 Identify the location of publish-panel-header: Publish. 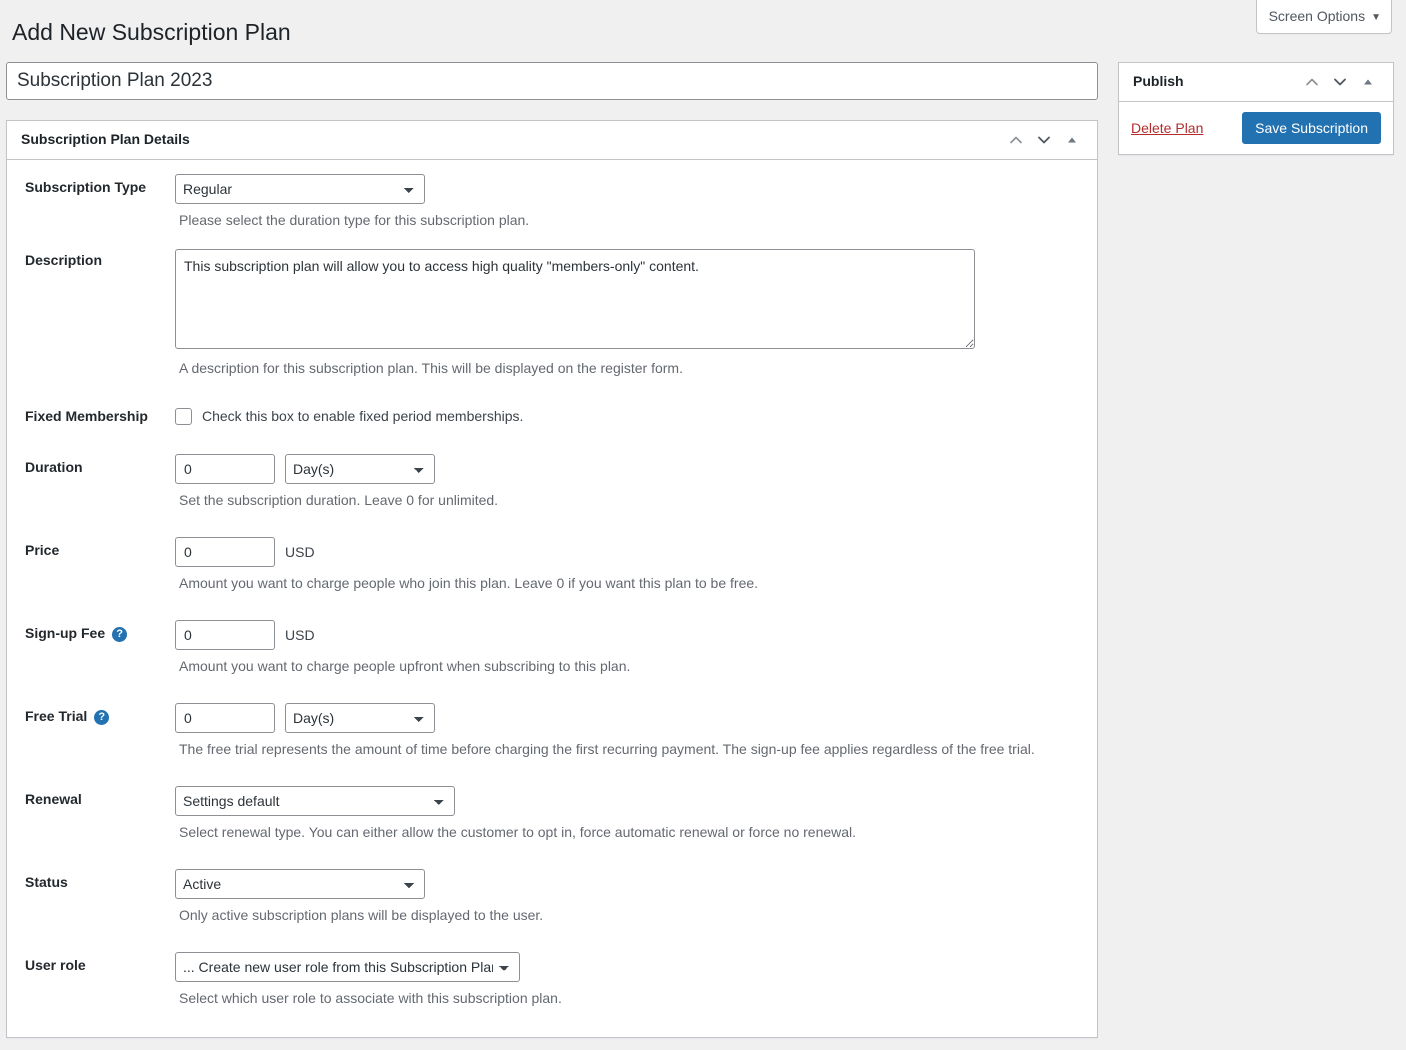
(1256, 82).